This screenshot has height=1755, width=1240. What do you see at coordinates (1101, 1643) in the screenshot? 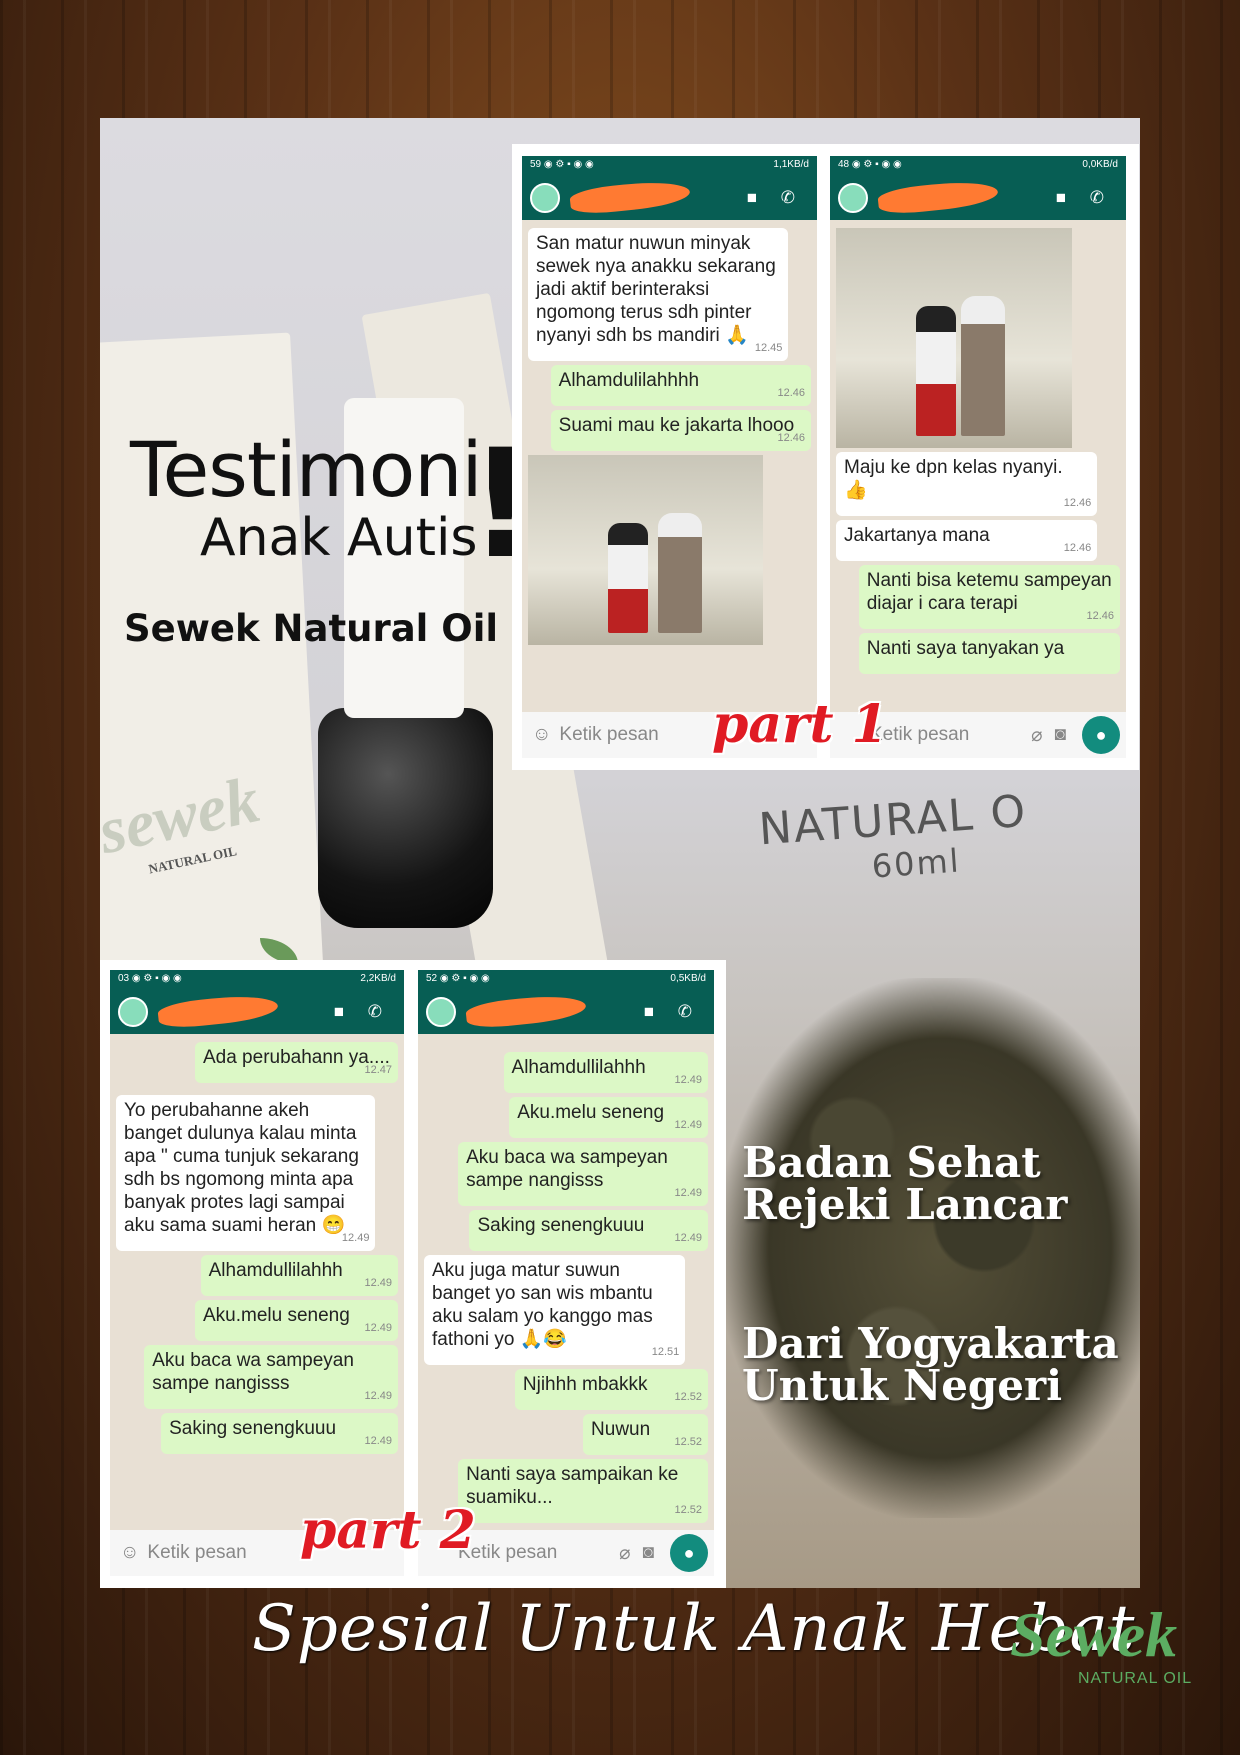
I see `sewek-logo: Sewek NATURAL OIL` at bounding box center [1101, 1643].